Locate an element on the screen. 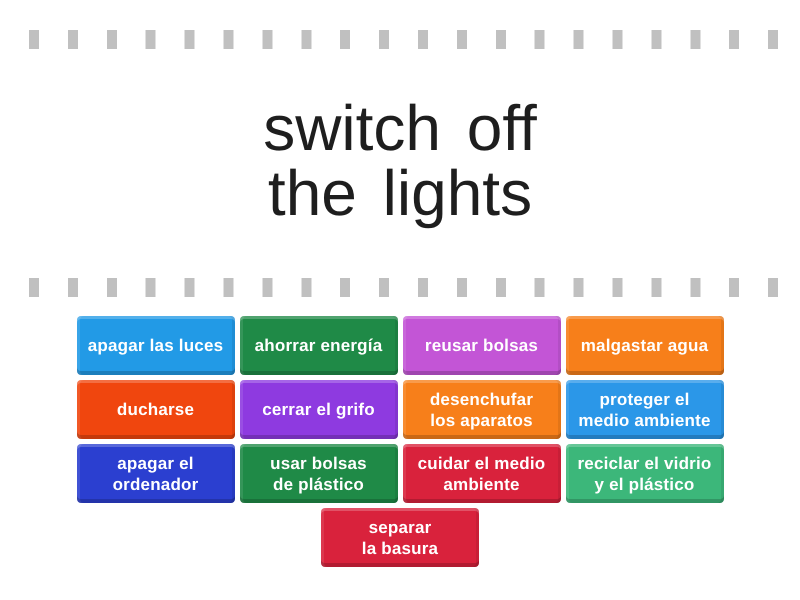 The height and width of the screenshot is (600, 800). answer-tile: usar bolsas de plástico is located at coordinates (319, 473).